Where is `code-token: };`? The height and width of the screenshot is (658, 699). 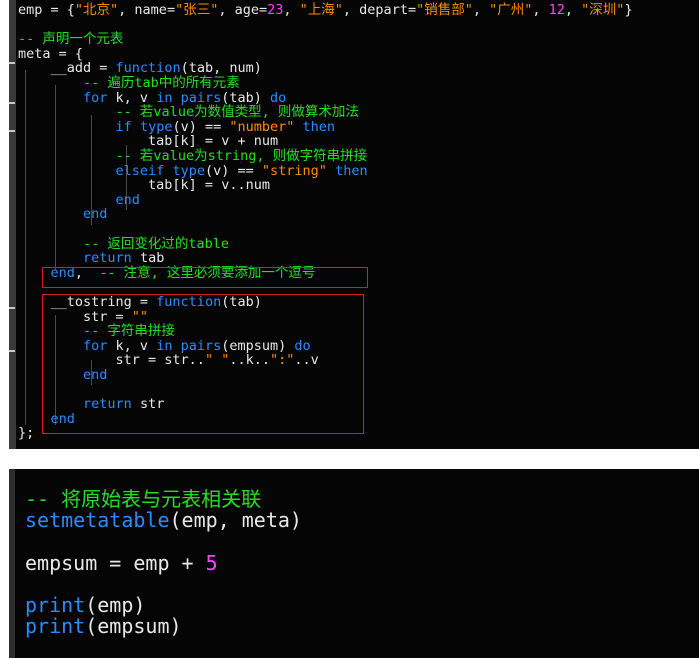 code-token: }; is located at coordinates (26, 433).